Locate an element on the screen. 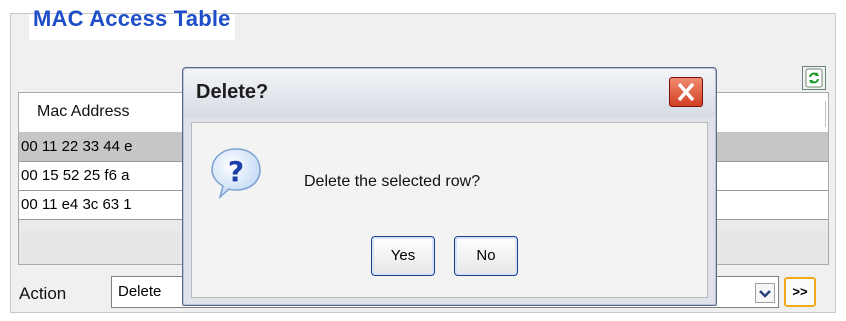 The image size is (846, 321). question-icon: ? is located at coordinates (236, 174).